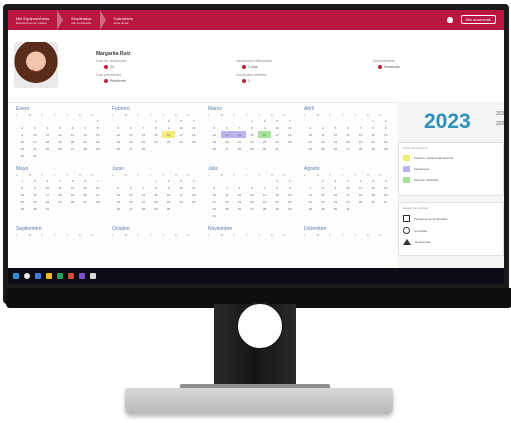 The image size is (511, 423). Describe the element at coordinates (168, 127) in the screenshot. I see `day-cell: 9` at that location.